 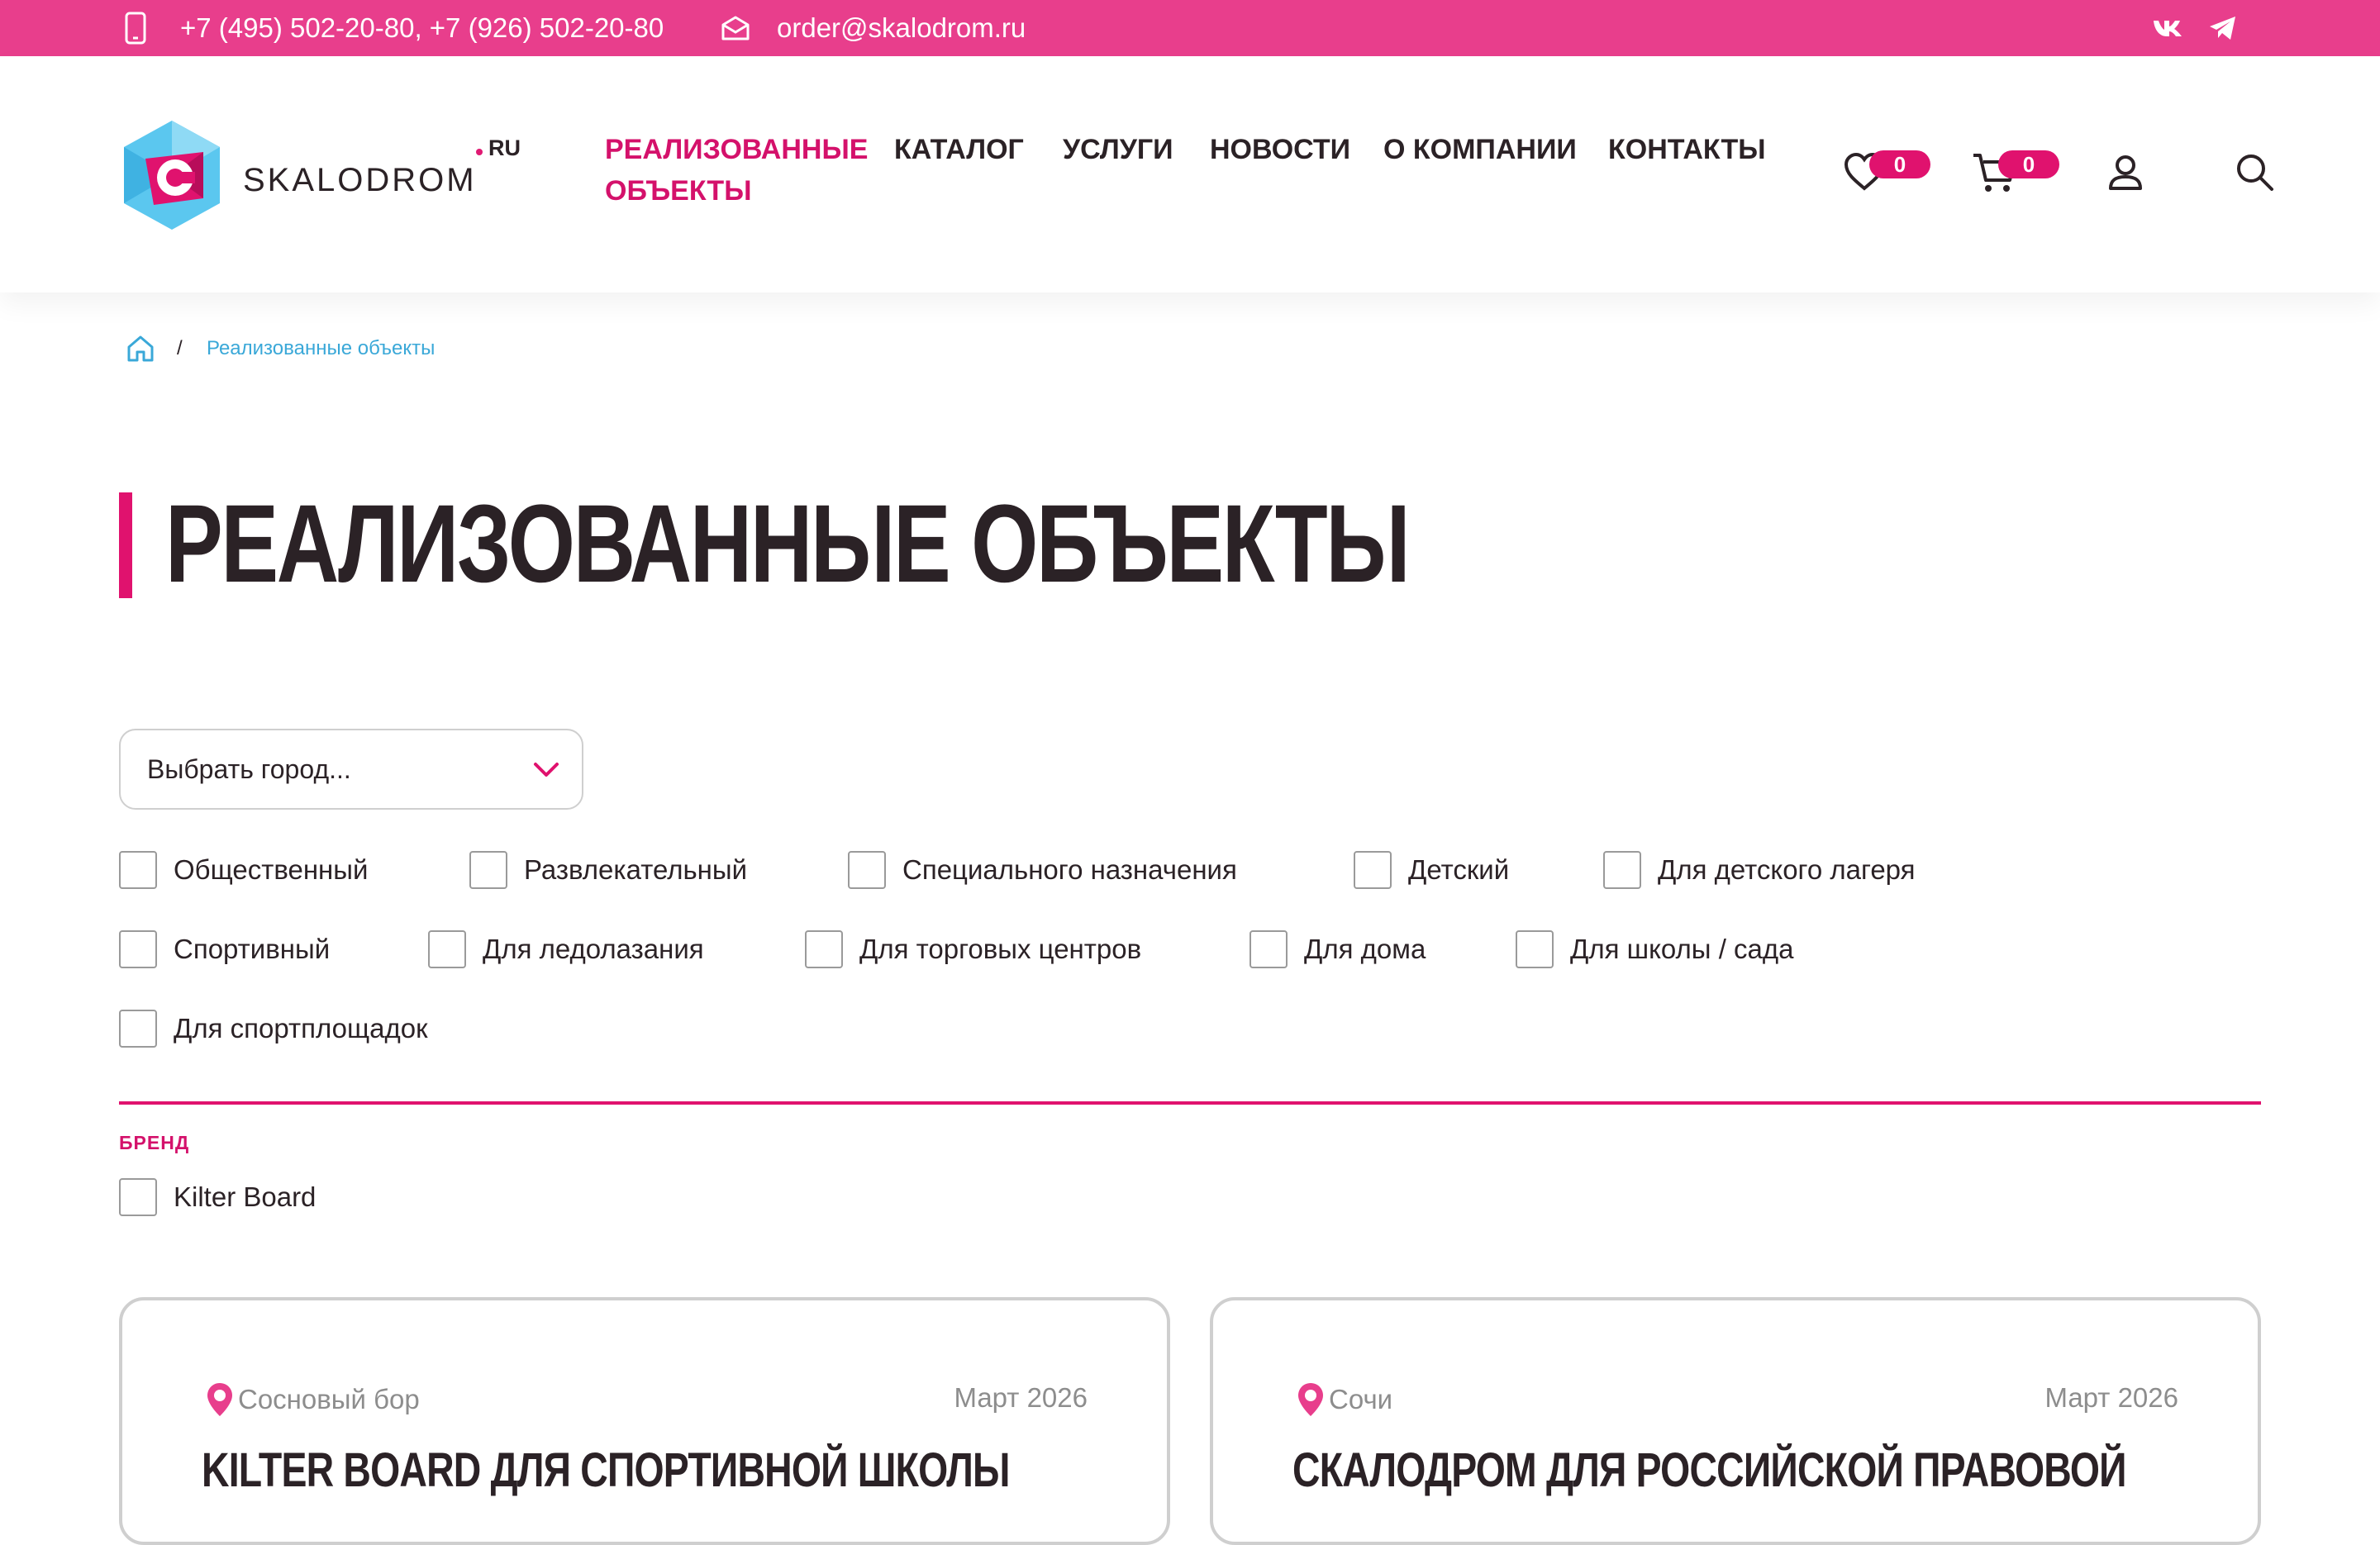 I want to click on search-button, so click(x=2254, y=174).